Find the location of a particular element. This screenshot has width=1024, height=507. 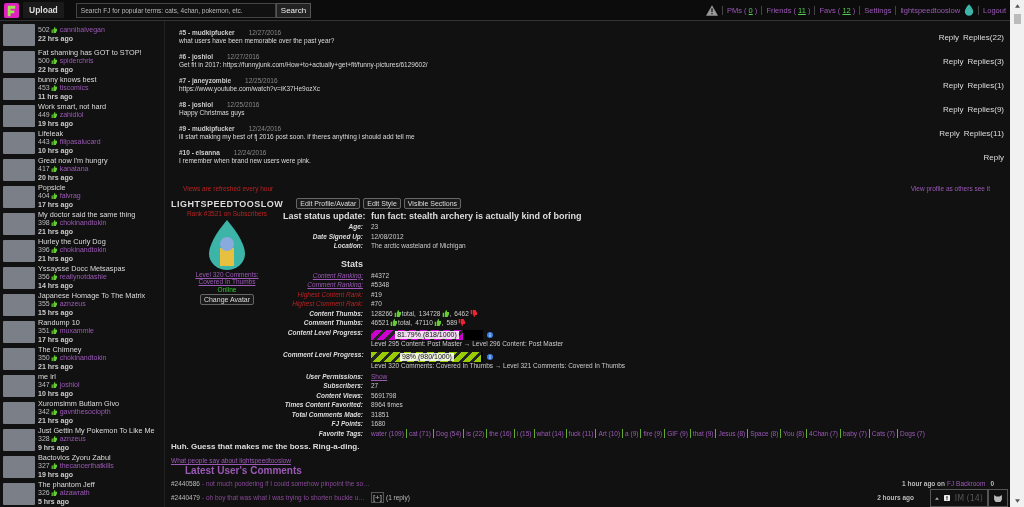

avatar-drawing is located at coordinates (227, 244).